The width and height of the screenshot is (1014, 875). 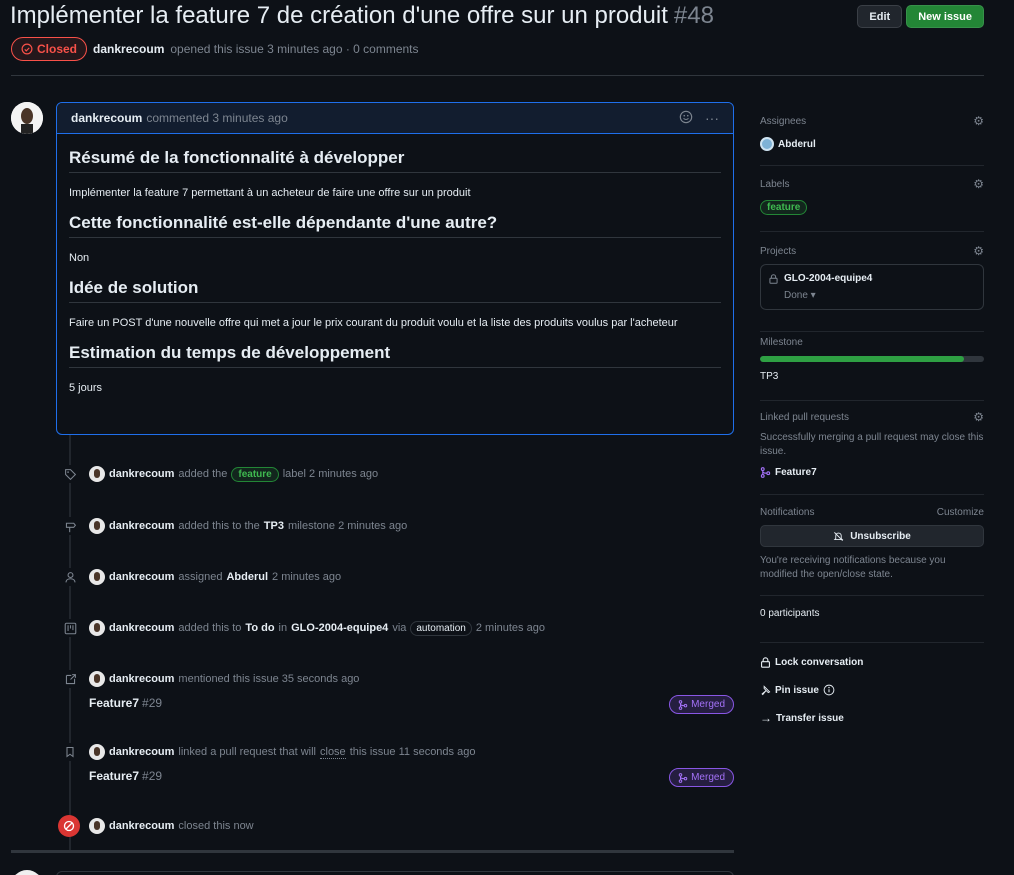 I want to click on event-text: added this to, so click(x=210, y=628).